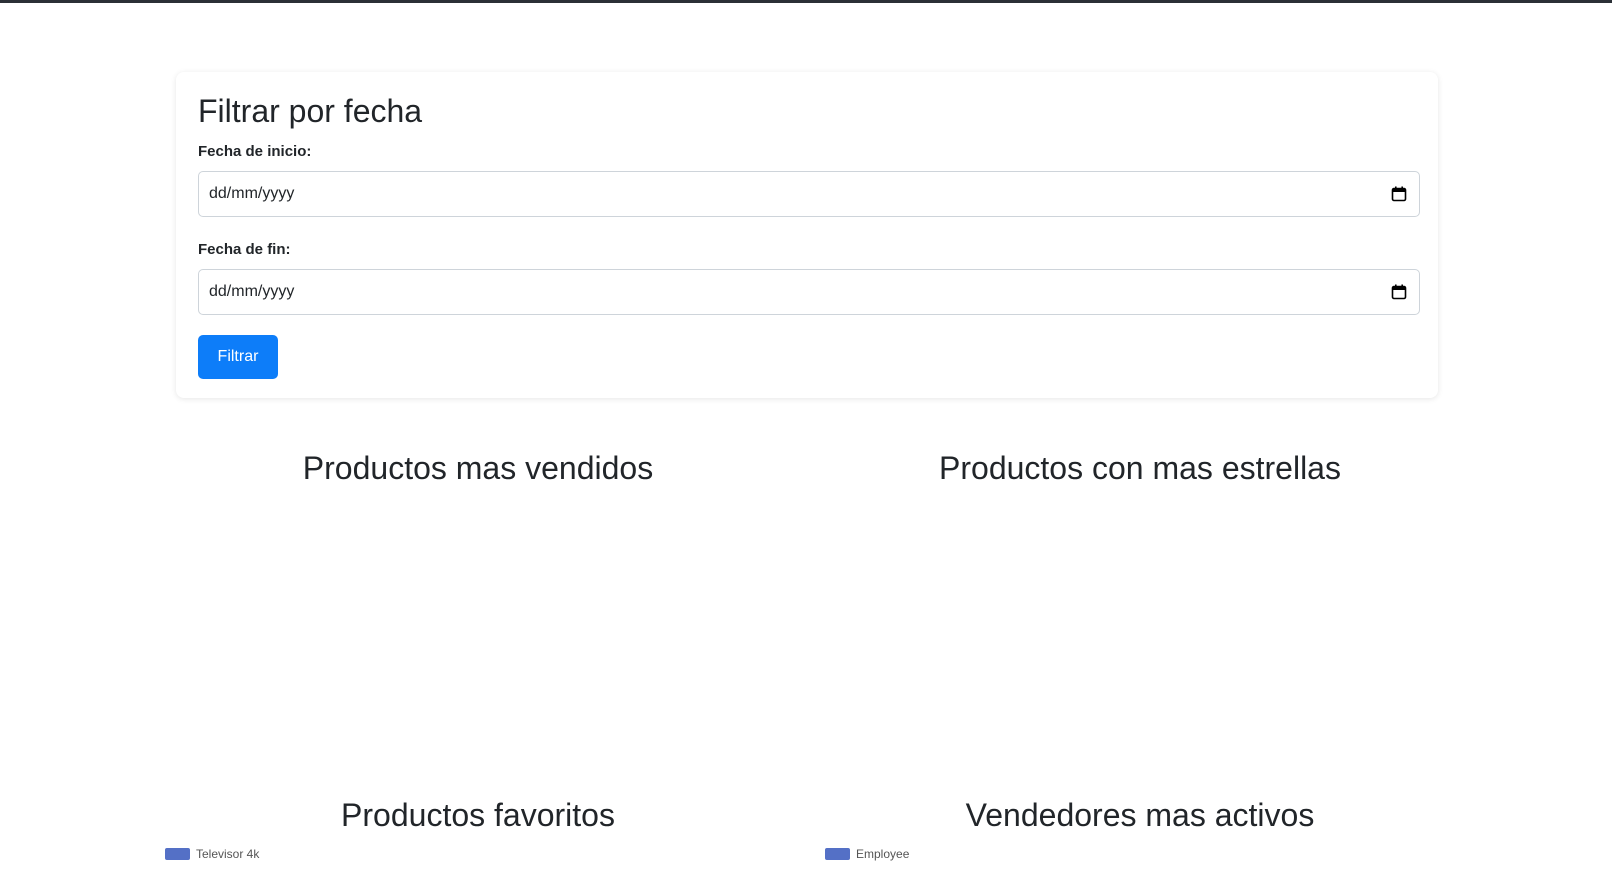  I want to click on filter-title: Filtrar por fecha, so click(310, 111).